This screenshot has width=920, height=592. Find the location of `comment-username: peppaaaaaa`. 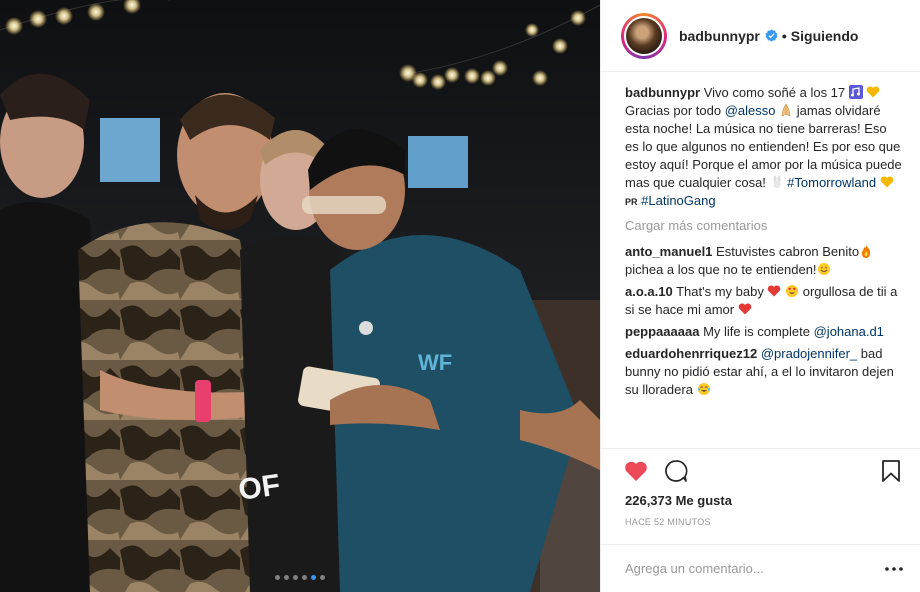

comment-username: peppaaaaaa is located at coordinates (662, 331).